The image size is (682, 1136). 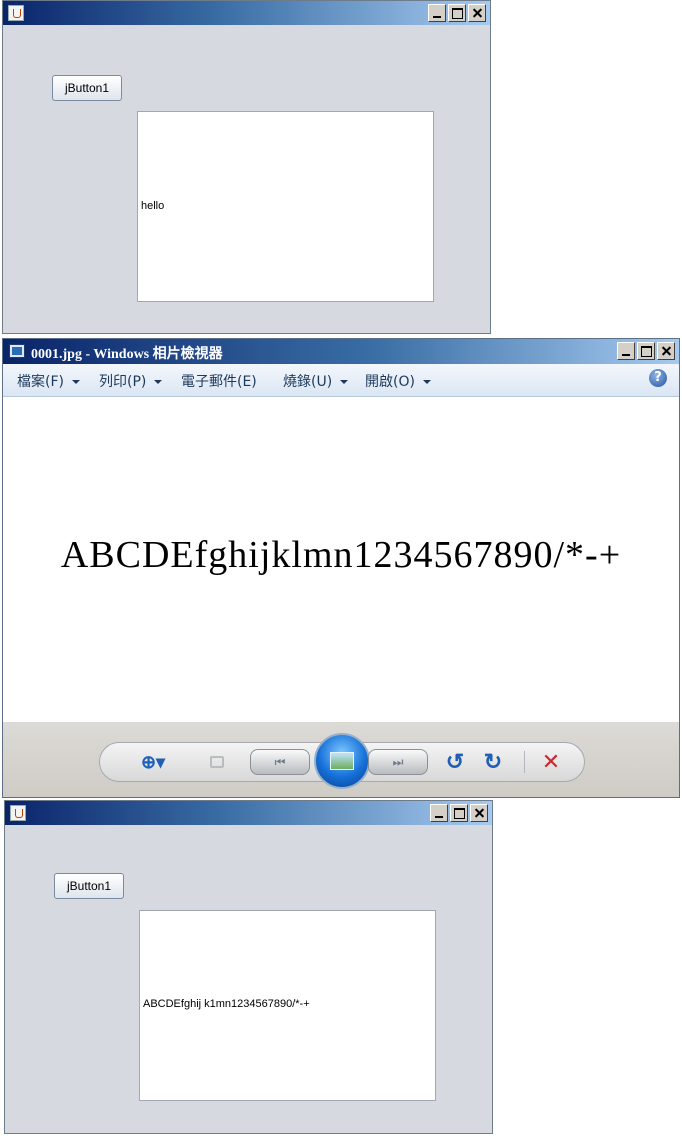 I want to click on menu-bar: 檔案(F) 列印(P) 電子郵件(E) 燒錄(U) 開啟(O) ?, so click(x=341, y=380).